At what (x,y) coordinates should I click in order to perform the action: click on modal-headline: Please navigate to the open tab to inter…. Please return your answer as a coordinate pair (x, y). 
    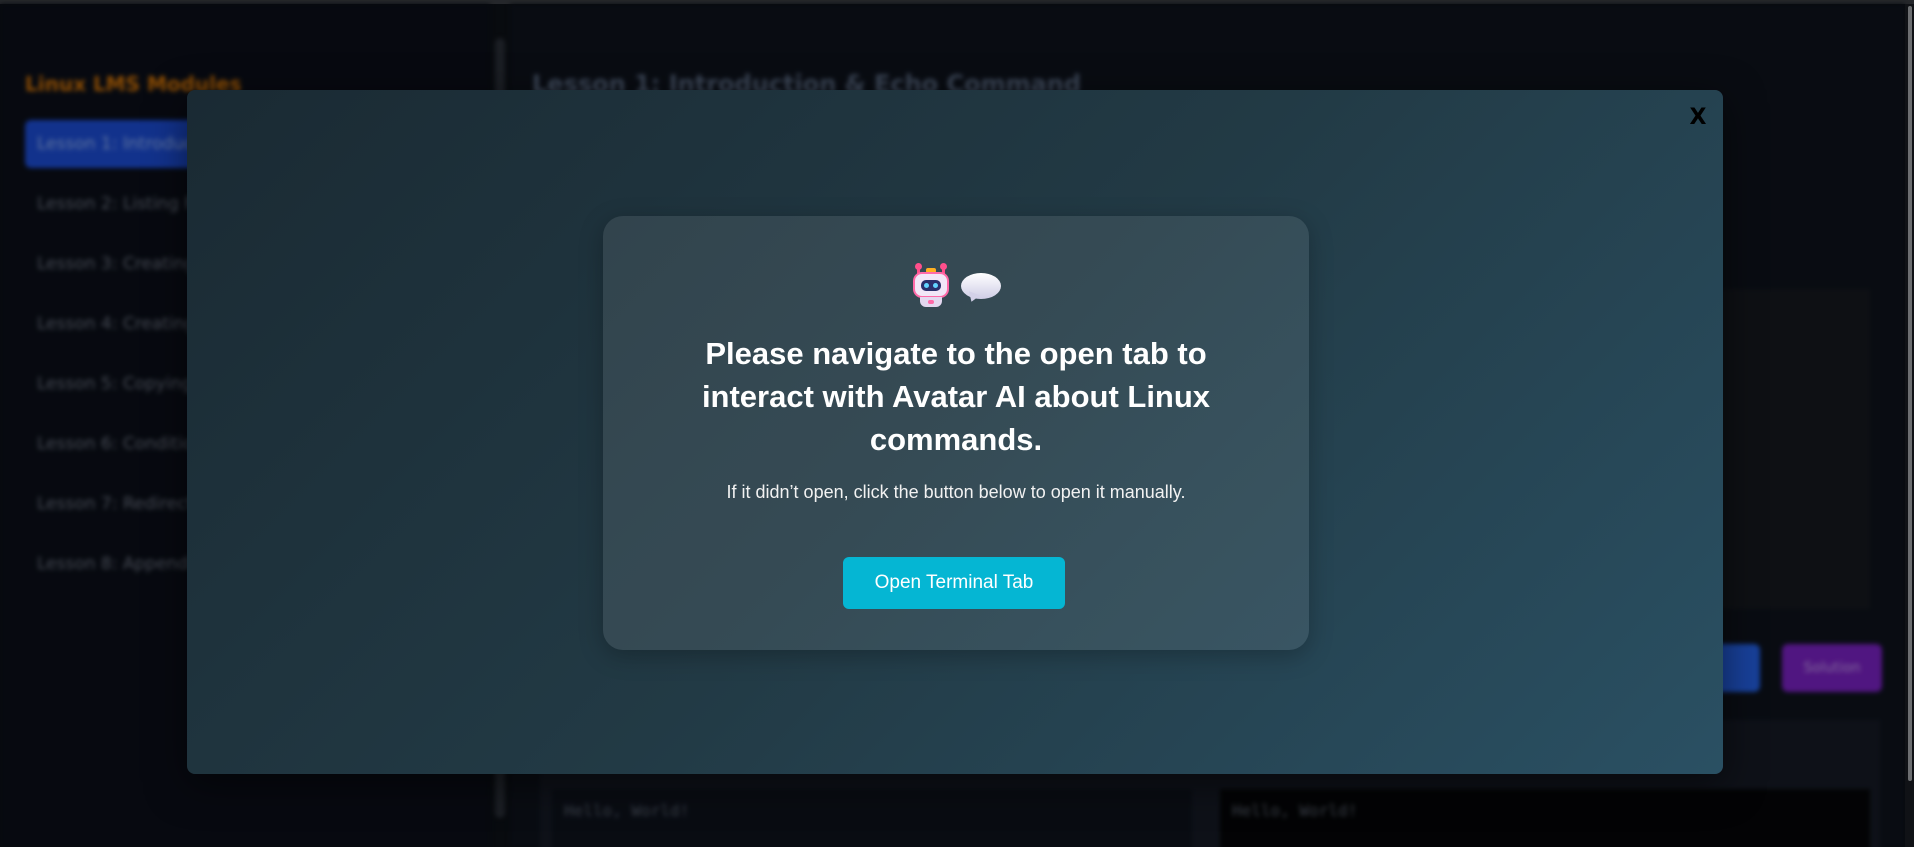
    Looking at the image, I should click on (956, 396).